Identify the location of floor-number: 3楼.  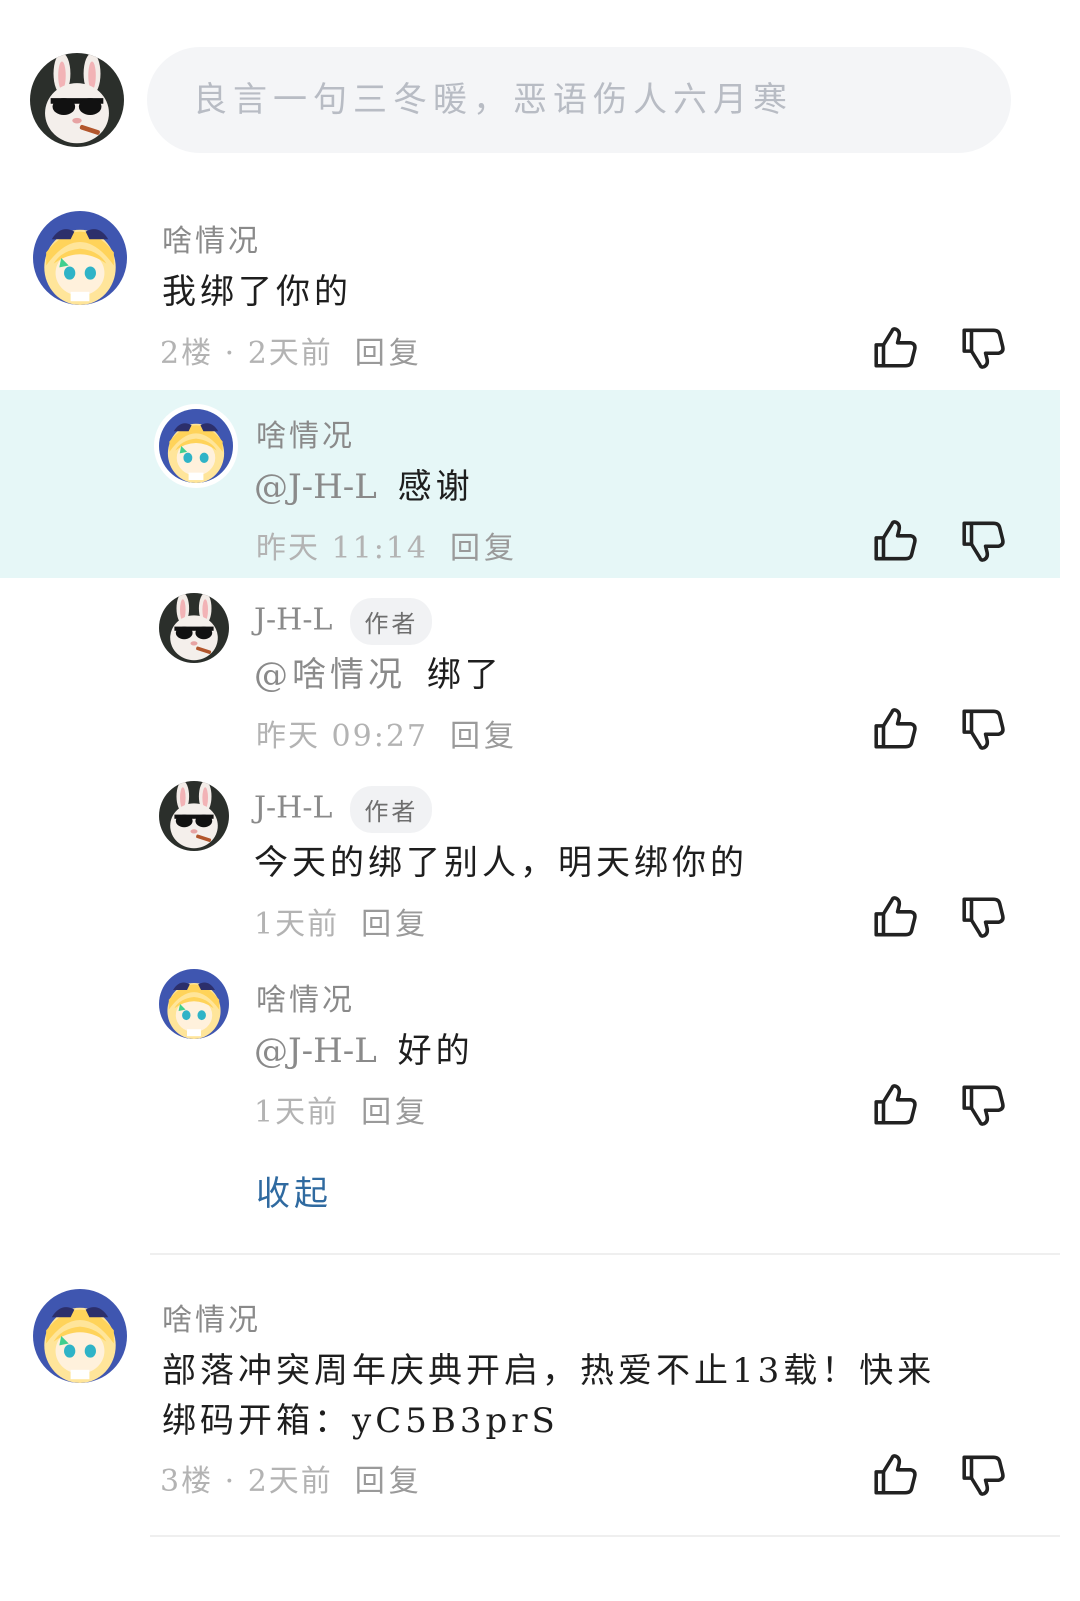
(187, 1481).